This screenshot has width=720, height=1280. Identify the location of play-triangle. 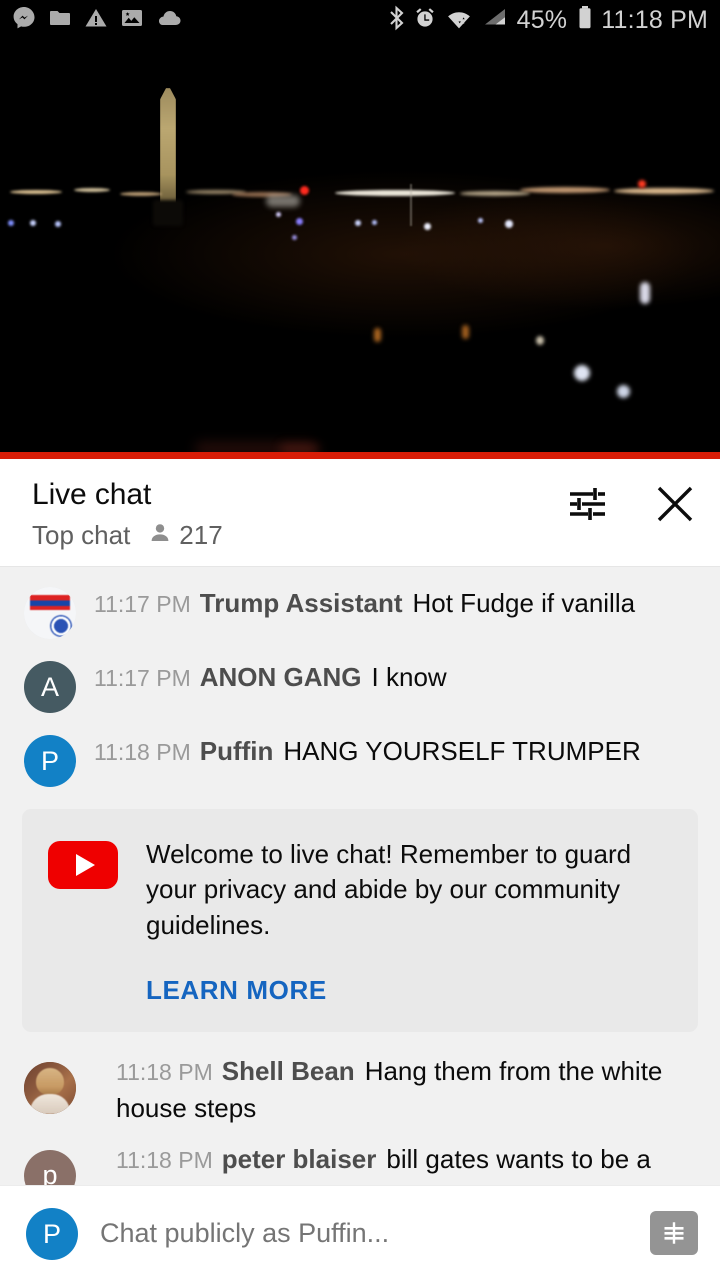
(85, 865).